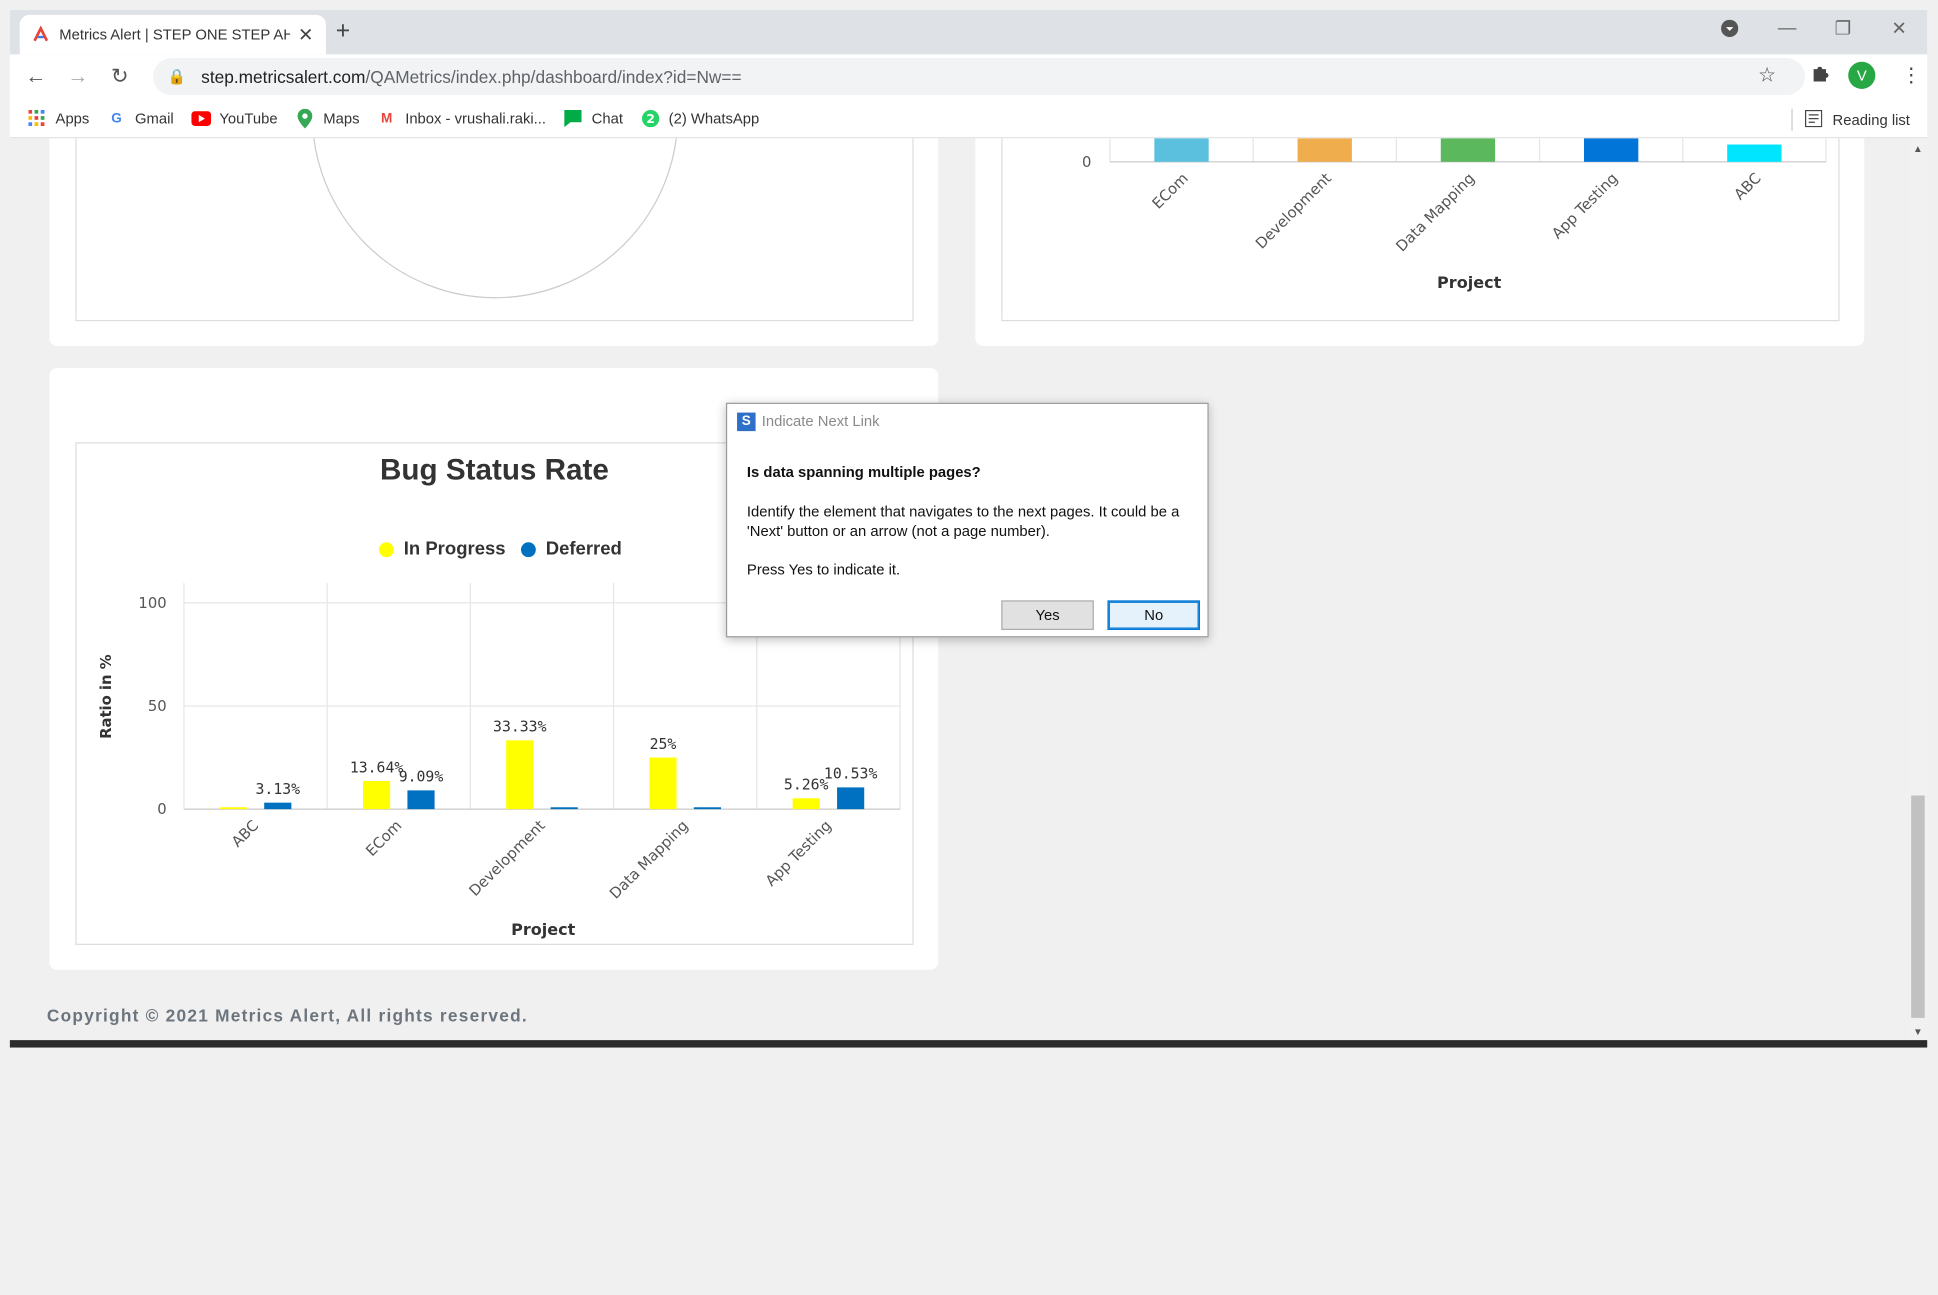 The image size is (1938, 1295). Describe the element at coordinates (154, 118) in the screenshot. I see `bookmark-label: Gmail` at that location.